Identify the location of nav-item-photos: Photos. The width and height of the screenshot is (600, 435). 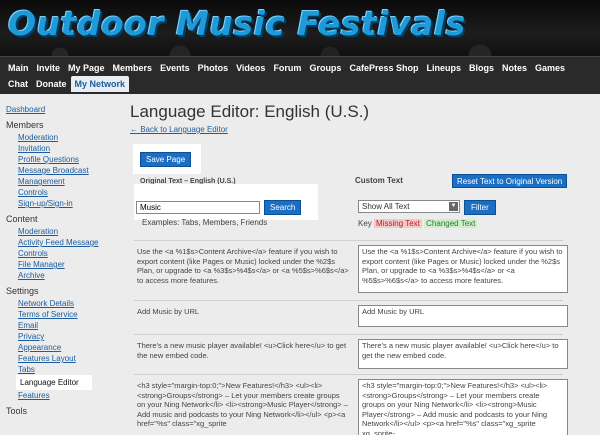
(213, 68).